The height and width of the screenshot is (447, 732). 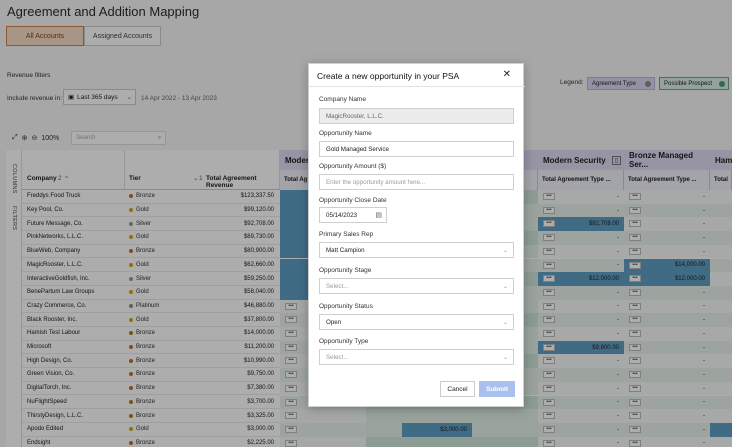 I want to click on opportunity-name-label: Opportunity Name, so click(x=345, y=133).